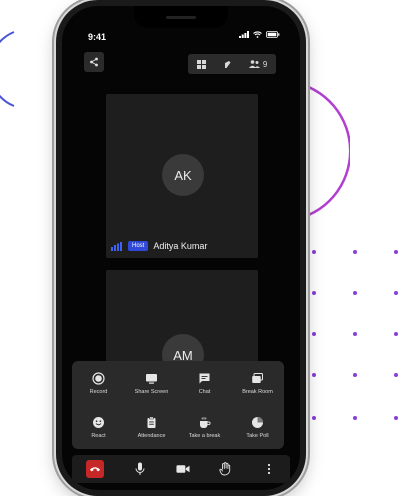 This screenshot has width=400, height=496. I want to click on action-label: Take Poll, so click(257, 435).